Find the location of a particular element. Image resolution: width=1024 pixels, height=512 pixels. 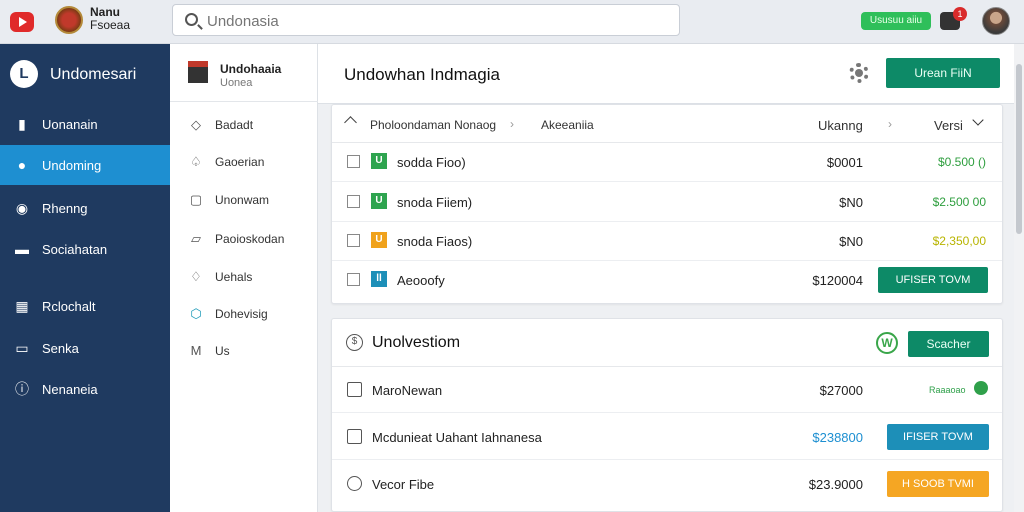

subnav-item-6: ⬡ Dohevisig is located at coordinates (244, 314).